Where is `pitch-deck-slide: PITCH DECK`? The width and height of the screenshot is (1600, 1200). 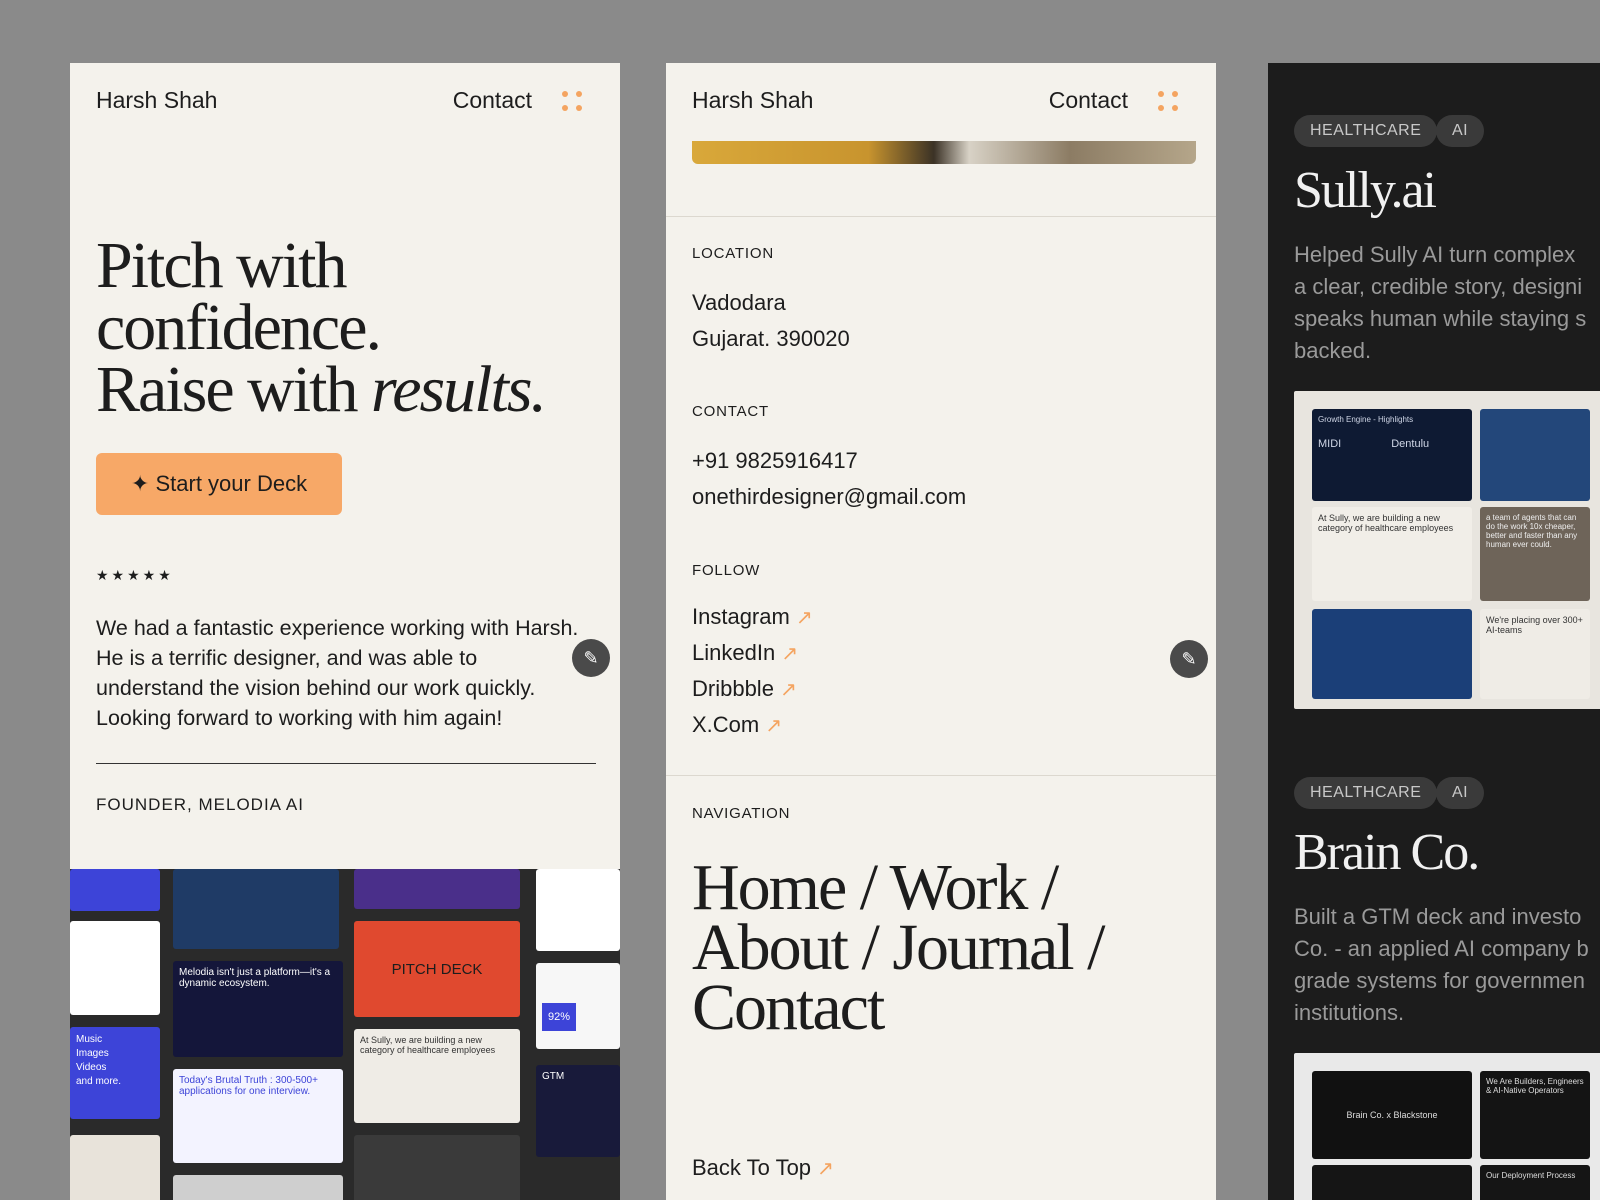
pitch-deck-slide: PITCH DECK is located at coordinates (437, 969).